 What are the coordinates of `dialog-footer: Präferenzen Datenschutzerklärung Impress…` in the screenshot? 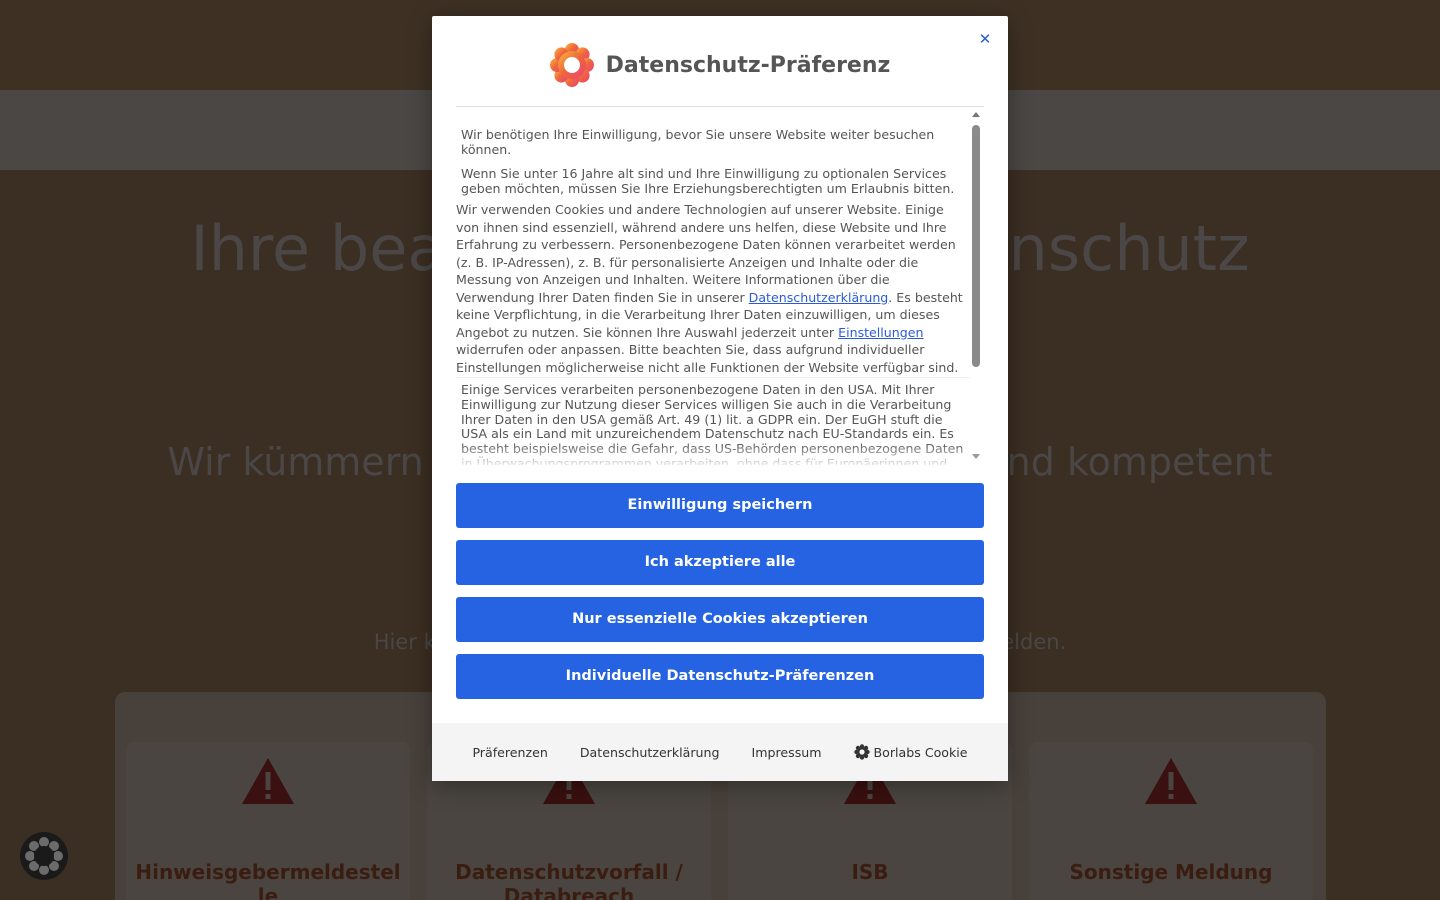 It's located at (720, 752).